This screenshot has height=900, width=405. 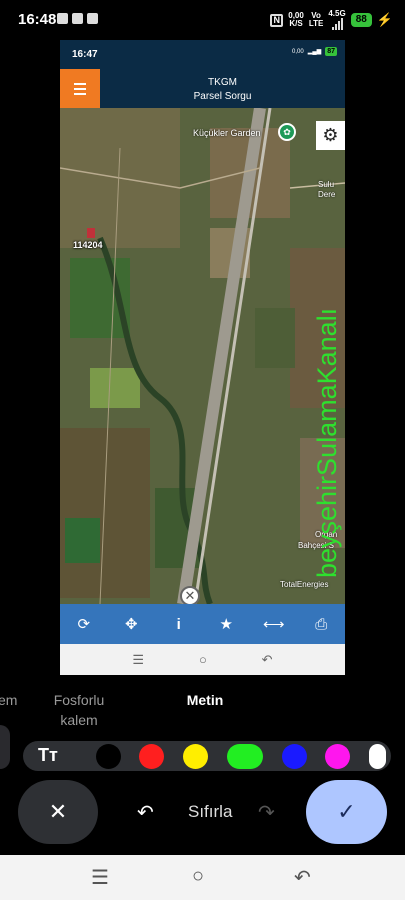 I want to click on editor-tools: em Fosforlu kalem Metin, so click(x=202, y=710).